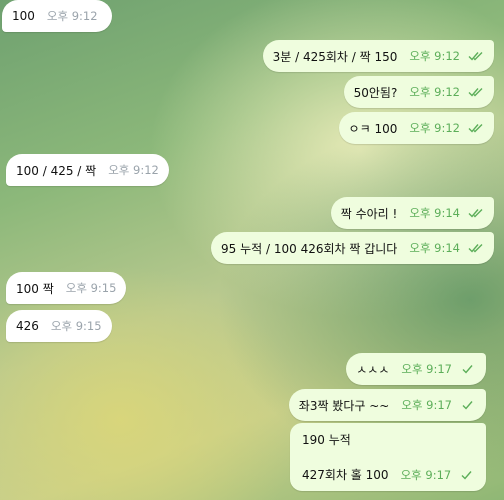 This screenshot has width=504, height=500. I want to click on message-bubble-incoming: 100 짝 오후 9:15, so click(66, 288).